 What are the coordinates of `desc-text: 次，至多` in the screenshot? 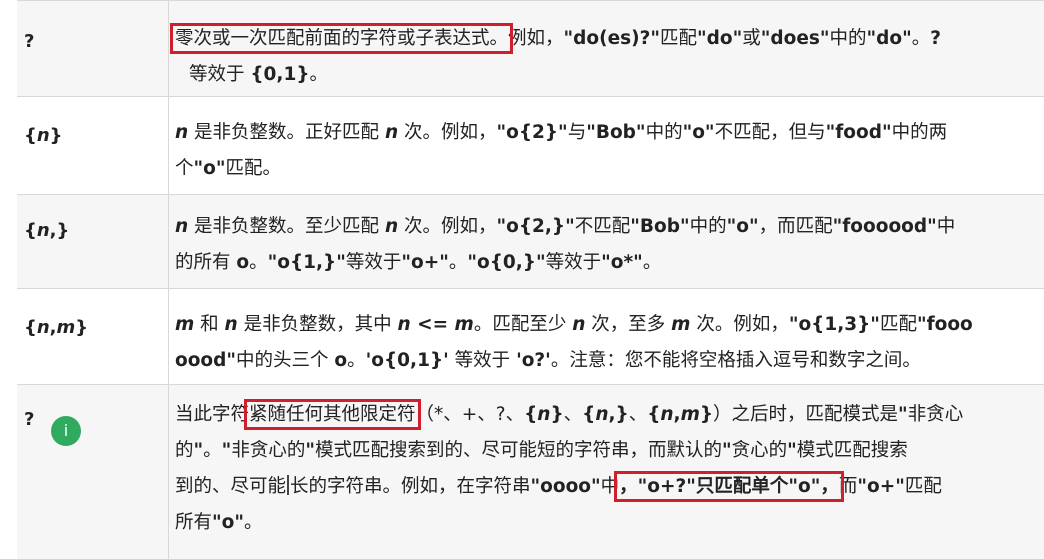 It's located at (628, 324).